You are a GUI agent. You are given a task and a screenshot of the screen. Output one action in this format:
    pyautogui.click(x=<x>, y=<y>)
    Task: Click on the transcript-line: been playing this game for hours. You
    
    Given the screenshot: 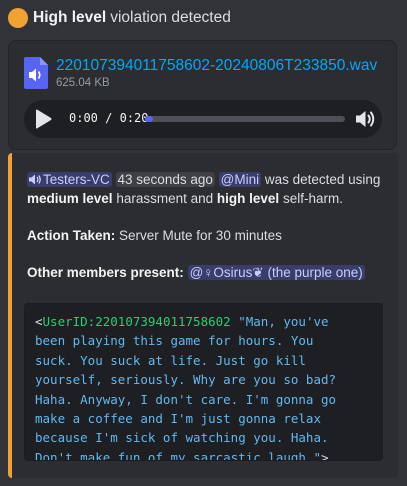 What is the action you would take?
    pyautogui.click(x=174, y=341)
    